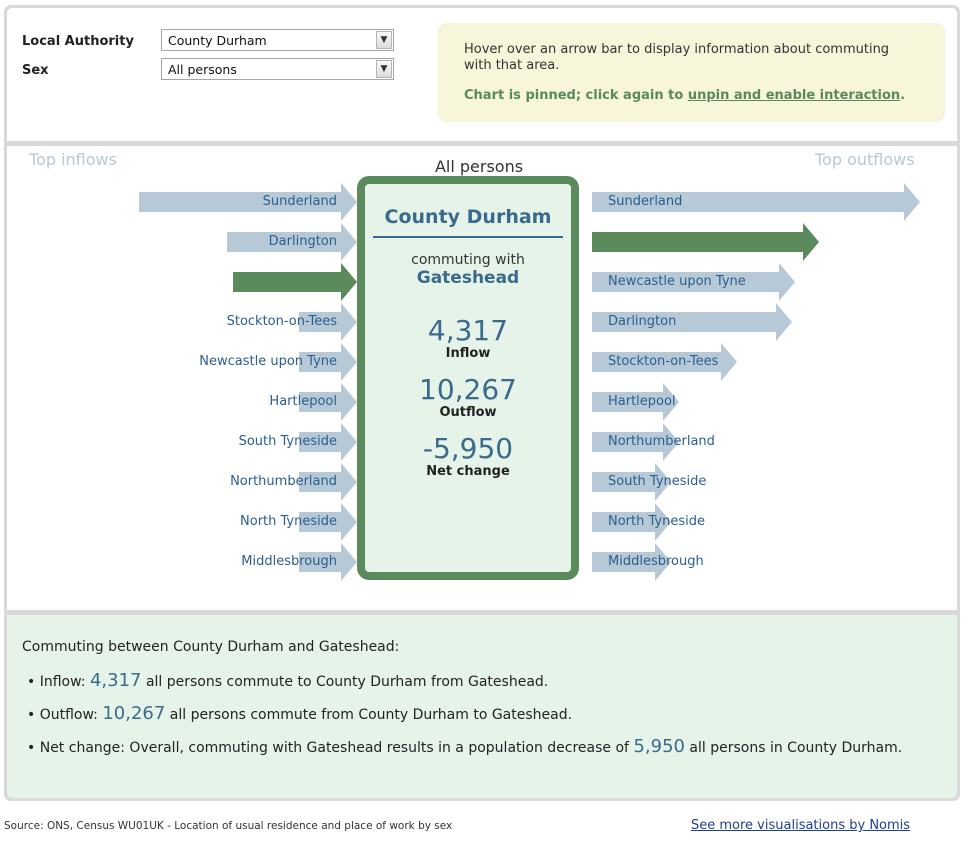 This screenshot has width=967, height=842. What do you see at coordinates (302, 241) in the screenshot?
I see `inflow-label-darlington: Darlington` at bounding box center [302, 241].